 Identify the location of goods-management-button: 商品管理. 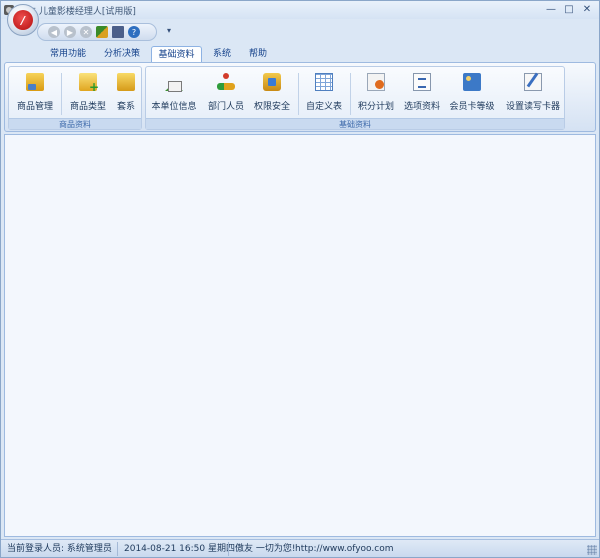
(35, 93).